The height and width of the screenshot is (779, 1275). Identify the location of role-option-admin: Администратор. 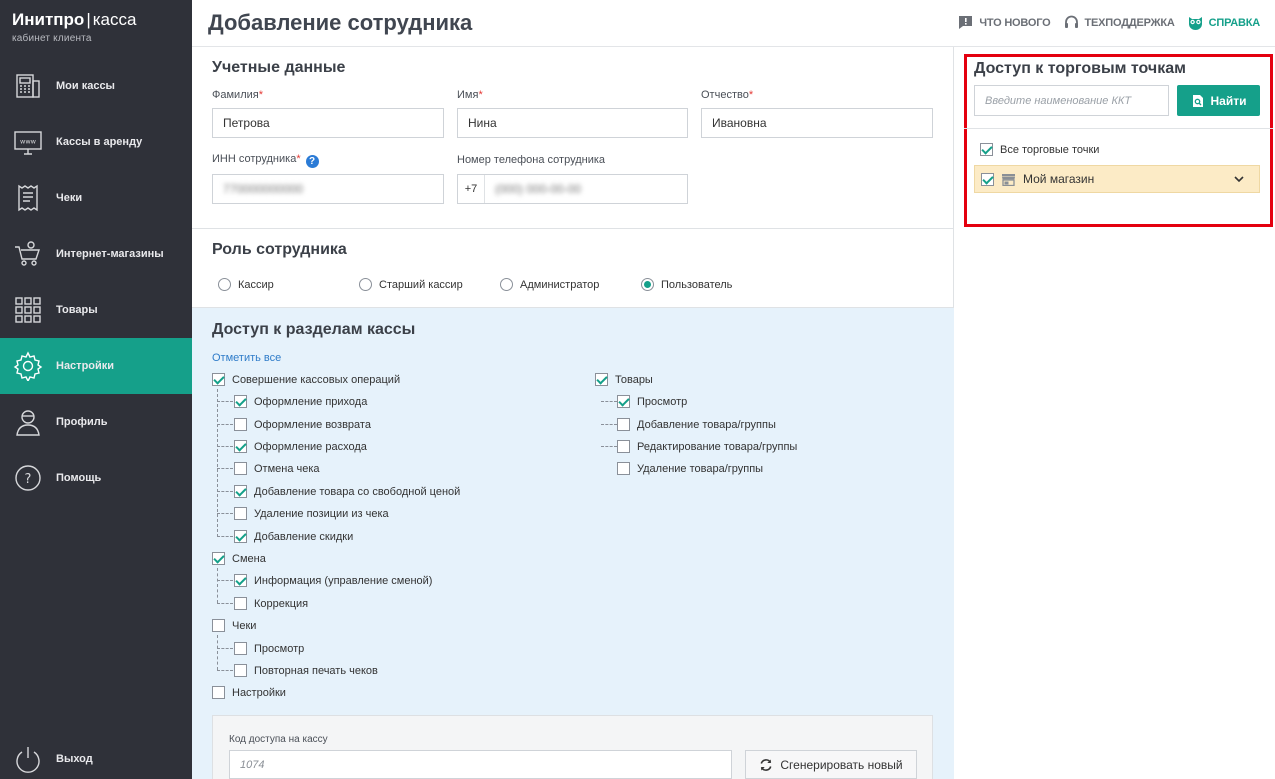
(570, 284).